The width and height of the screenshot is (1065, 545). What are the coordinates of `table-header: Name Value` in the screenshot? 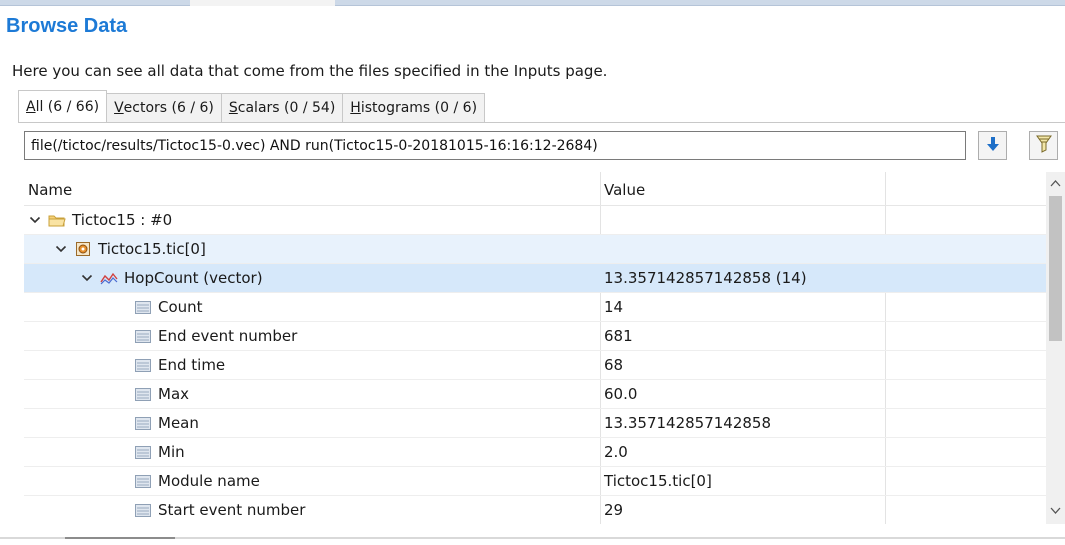 It's located at (535, 189).